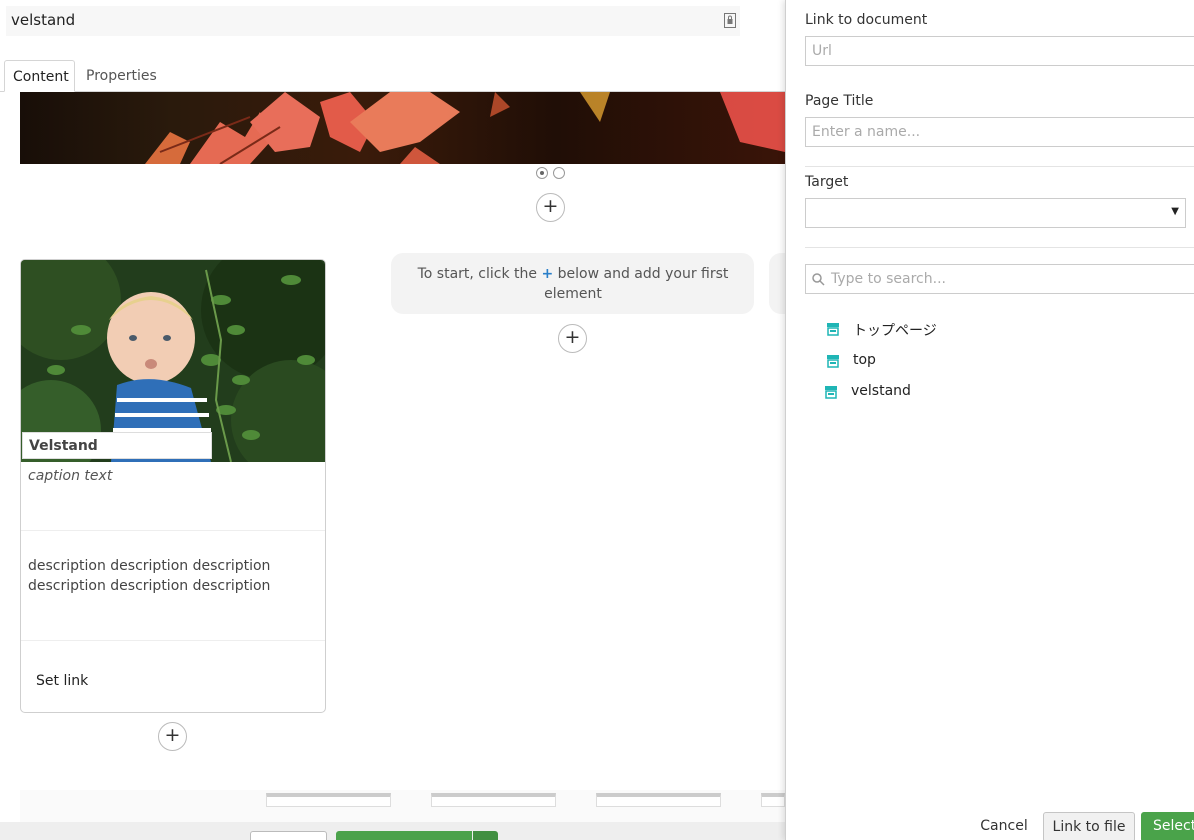 Image resolution: width=1194 pixels, height=840 pixels. Describe the element at coordinates (62, 681) in the screenshot. I see `set-link-button: Set link` at that location.